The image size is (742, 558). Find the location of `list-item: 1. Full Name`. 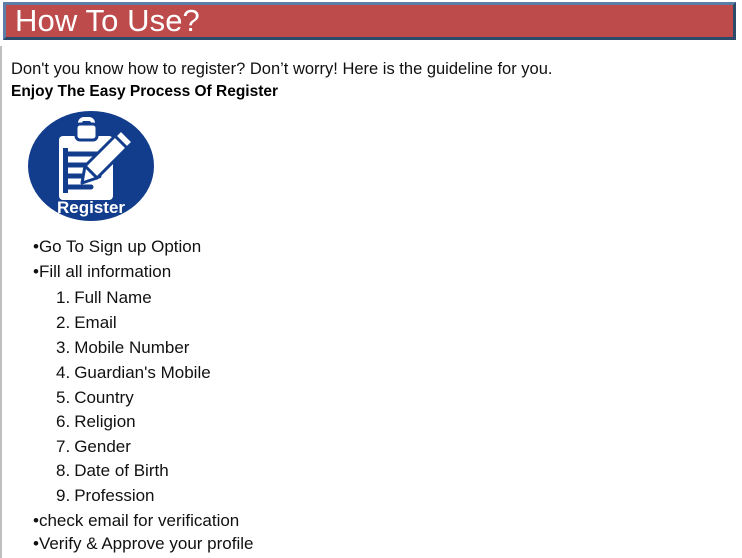

list-item: 1. Full Name is located at coordinates (104, 298).